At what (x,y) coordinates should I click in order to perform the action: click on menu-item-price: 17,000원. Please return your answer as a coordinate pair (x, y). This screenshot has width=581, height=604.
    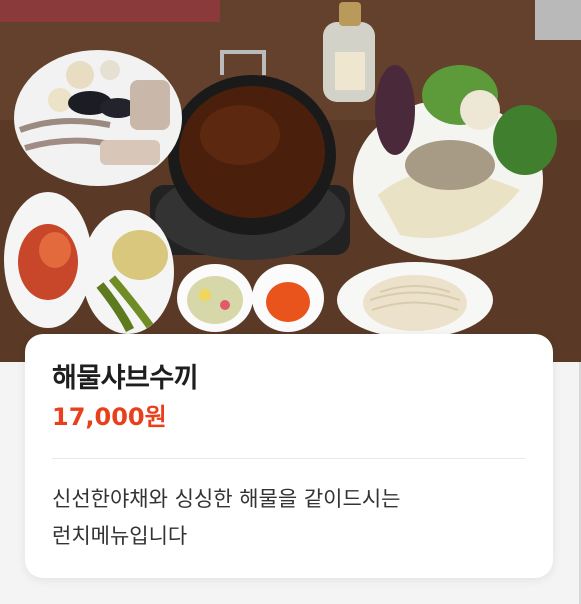
    Looking at the image, I should click on (109, 417).